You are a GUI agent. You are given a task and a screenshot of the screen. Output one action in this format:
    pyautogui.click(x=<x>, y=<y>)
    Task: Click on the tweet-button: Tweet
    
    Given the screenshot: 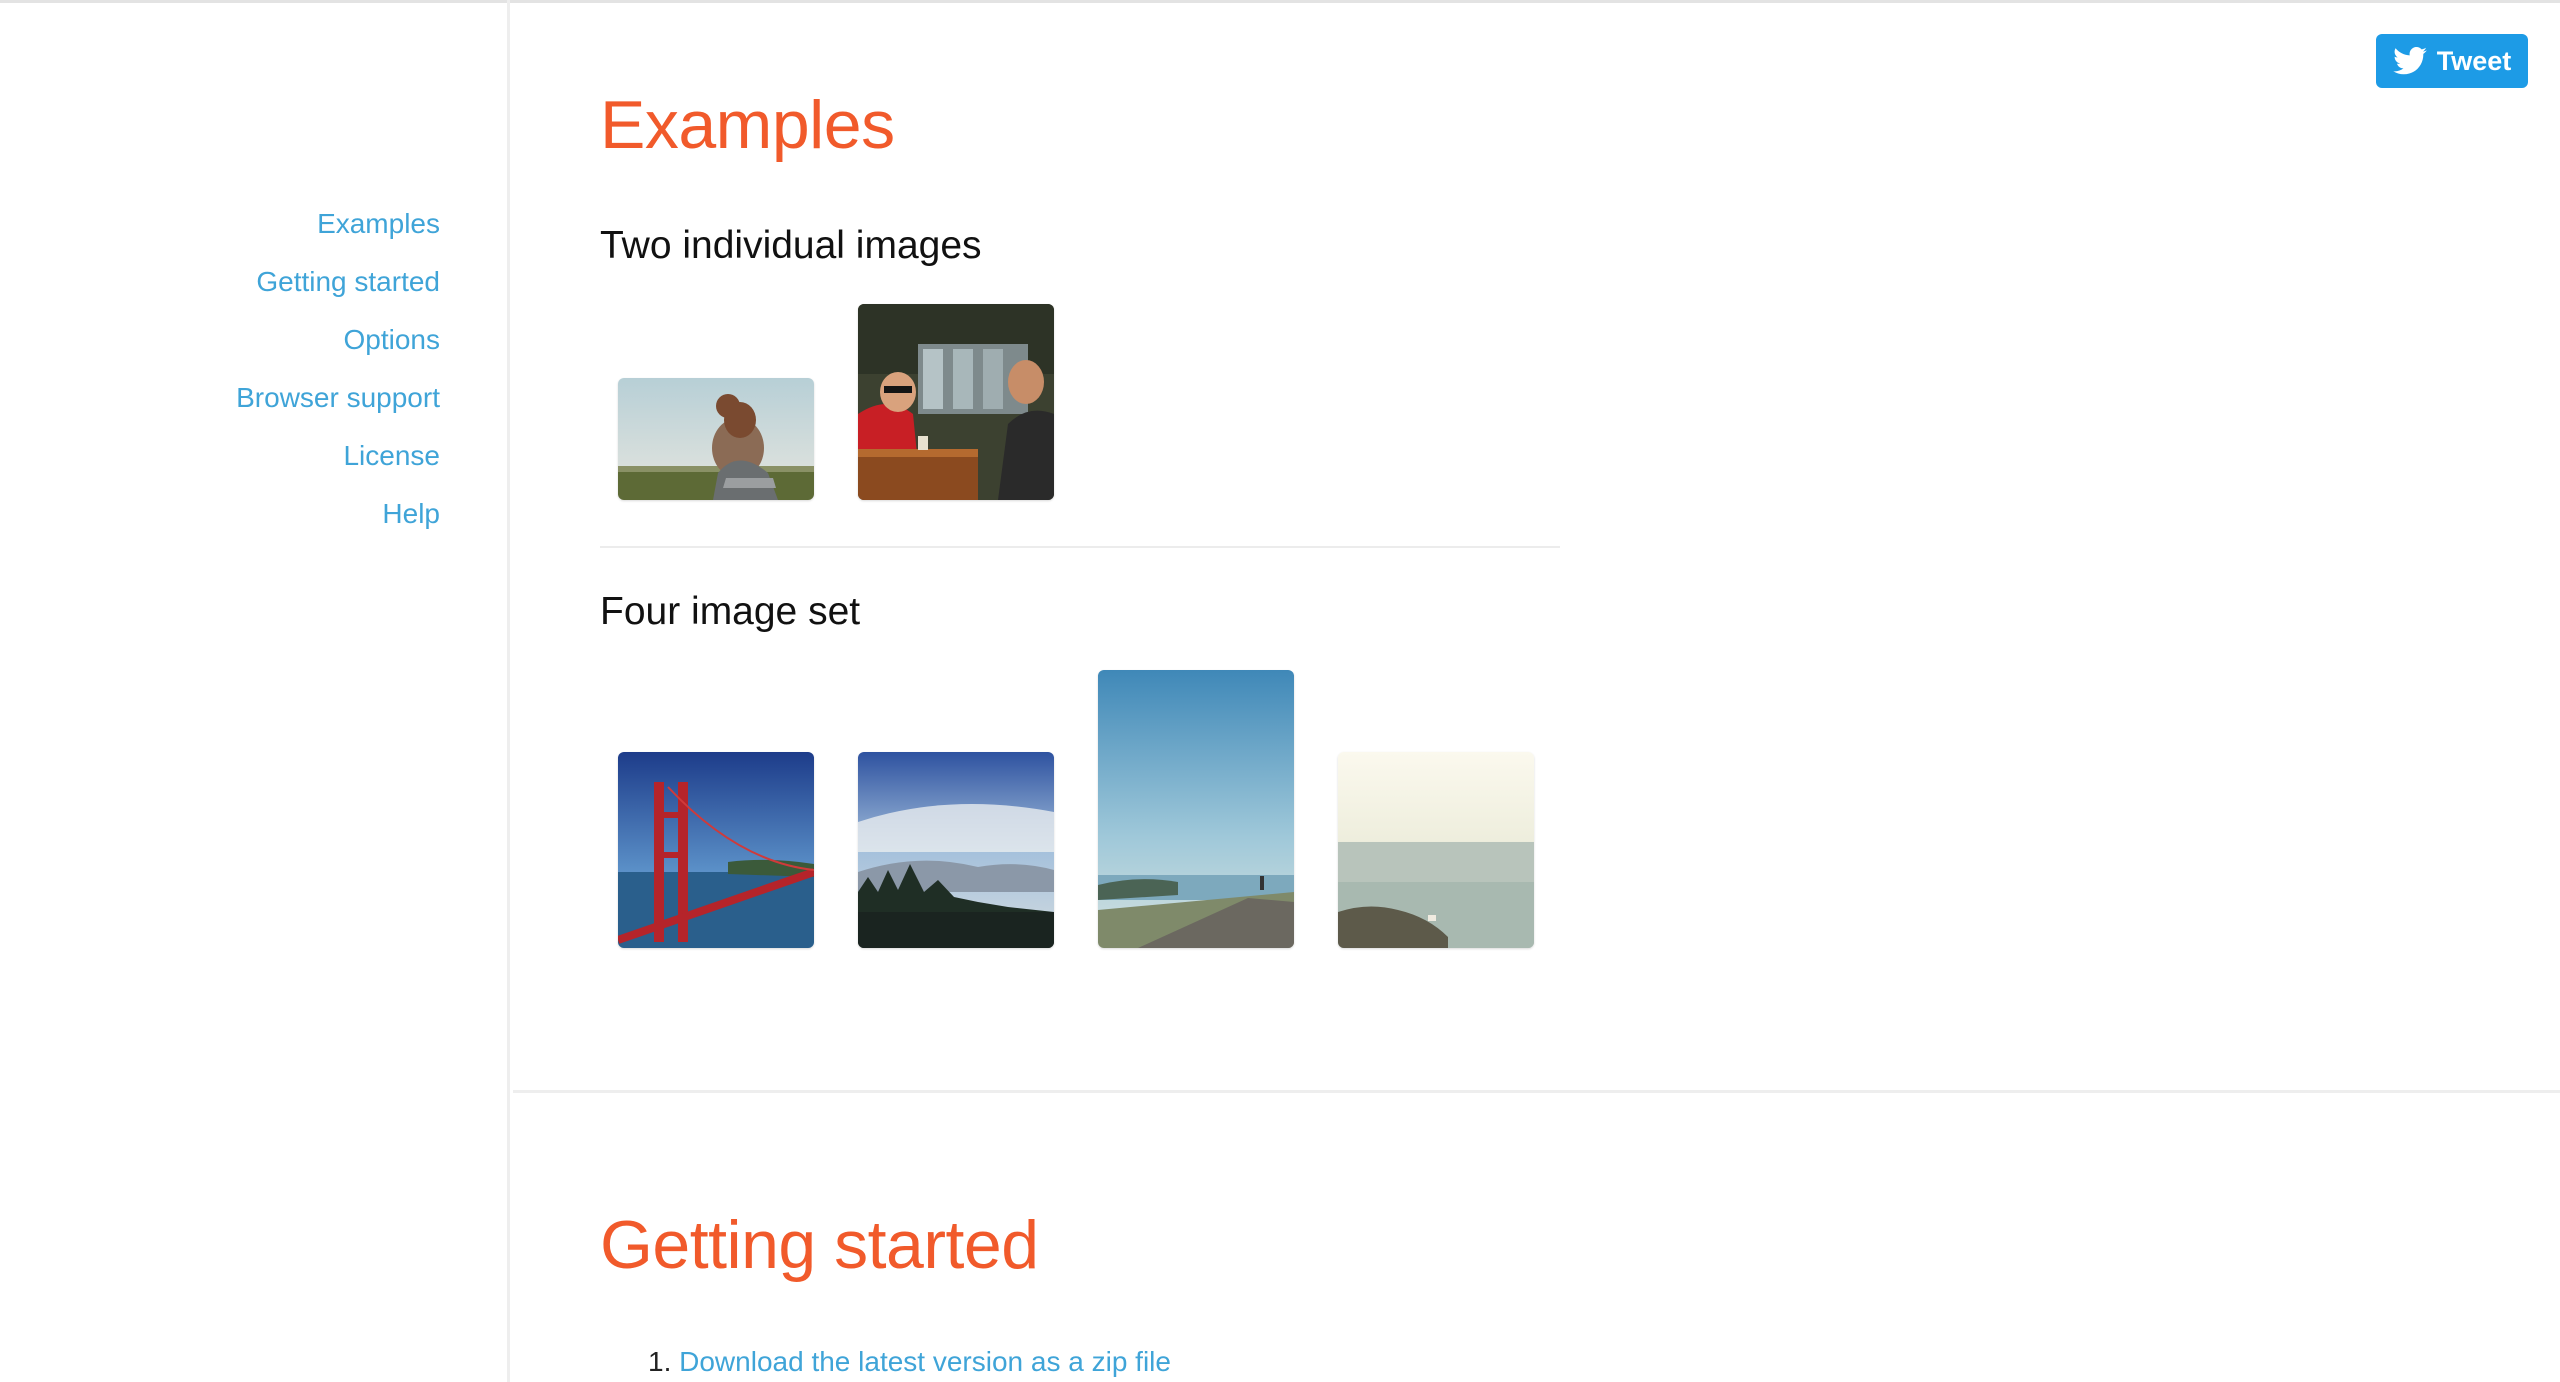 What is the action you would take?
    pyautogui.click(x=2452, y=61)
    